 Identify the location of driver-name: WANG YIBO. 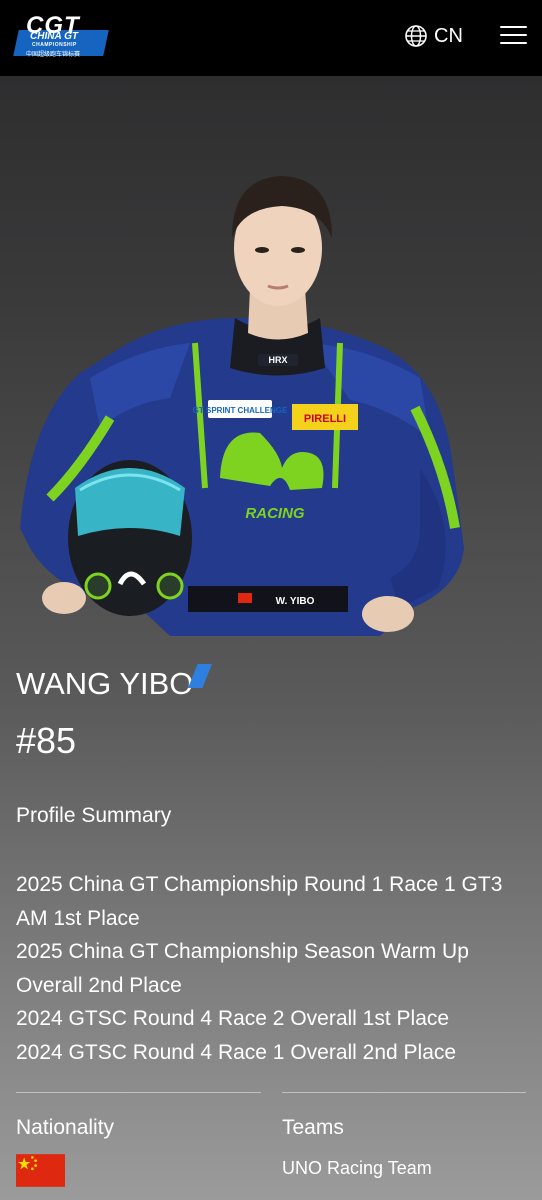
(105, 683).